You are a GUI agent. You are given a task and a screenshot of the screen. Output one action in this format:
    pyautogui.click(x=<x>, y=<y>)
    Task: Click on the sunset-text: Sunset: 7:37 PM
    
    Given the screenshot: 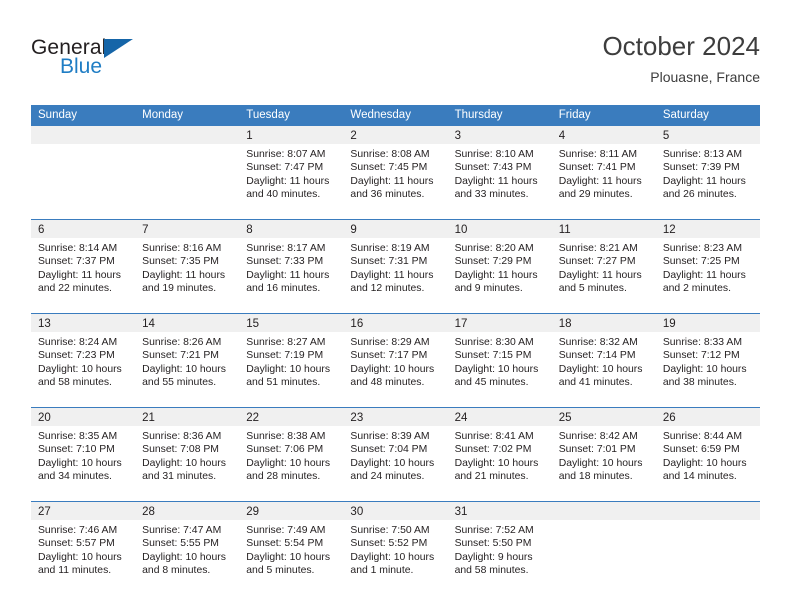 What is the action you would take?
    pyautogui.click(x=76, y=262)
    